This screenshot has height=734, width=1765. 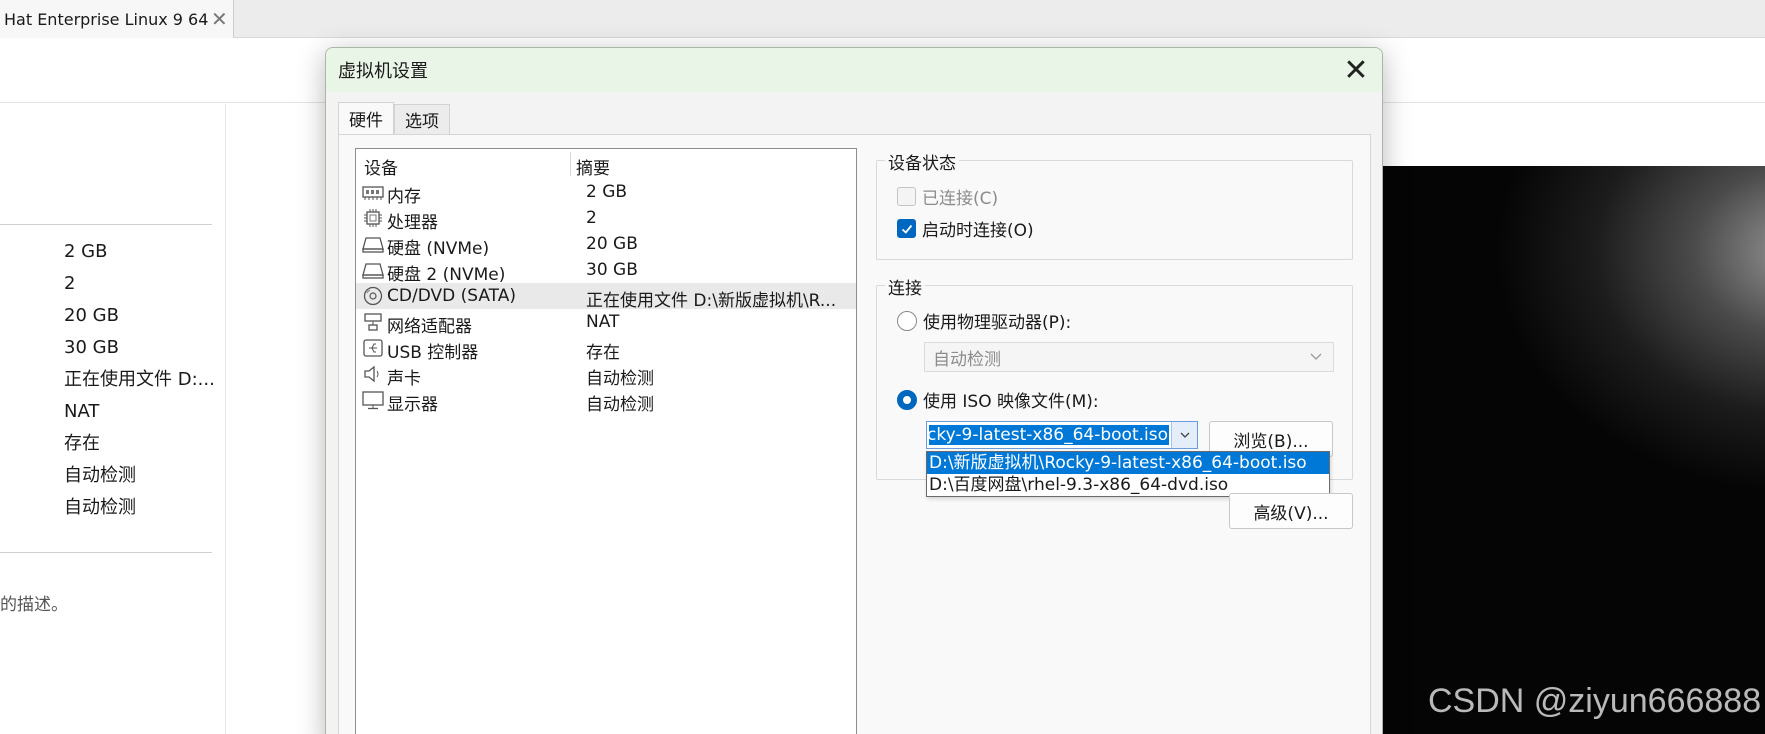 I want to click on physical-drive-radio-row: 使用物理驱动器(P):, so click(x=984, y=320).